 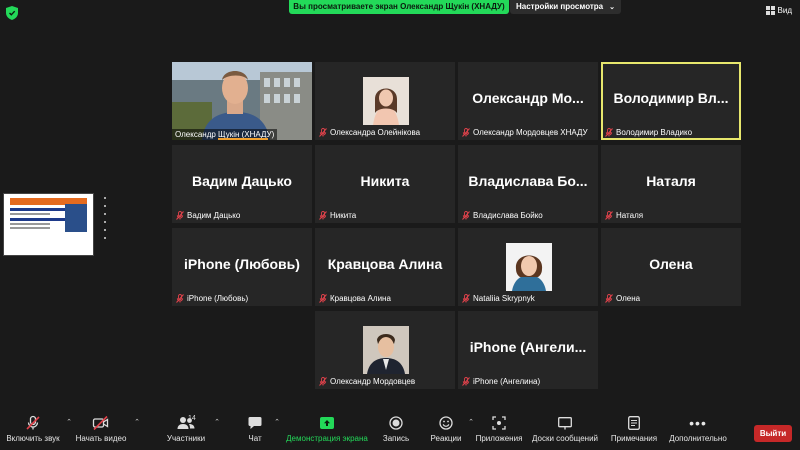 I want to click on participant-tile: Володимир Вл... Володимир Владико, so click(x=671, y=101).